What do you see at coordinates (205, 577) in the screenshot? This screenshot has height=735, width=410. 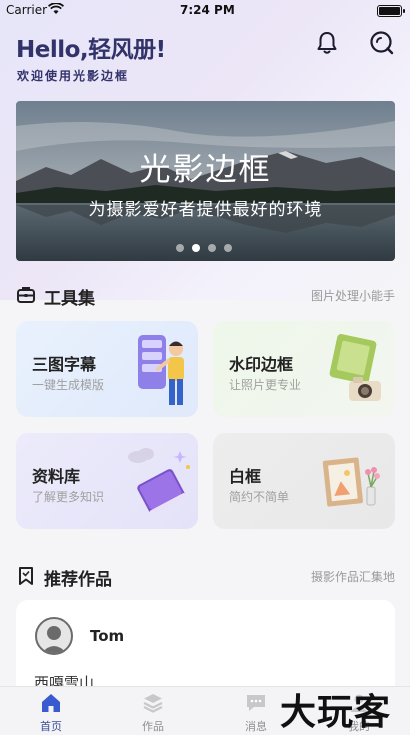 I see `works-section-header: 推荐作品 摄影作品汇集地` at bounding box center [205, 577].